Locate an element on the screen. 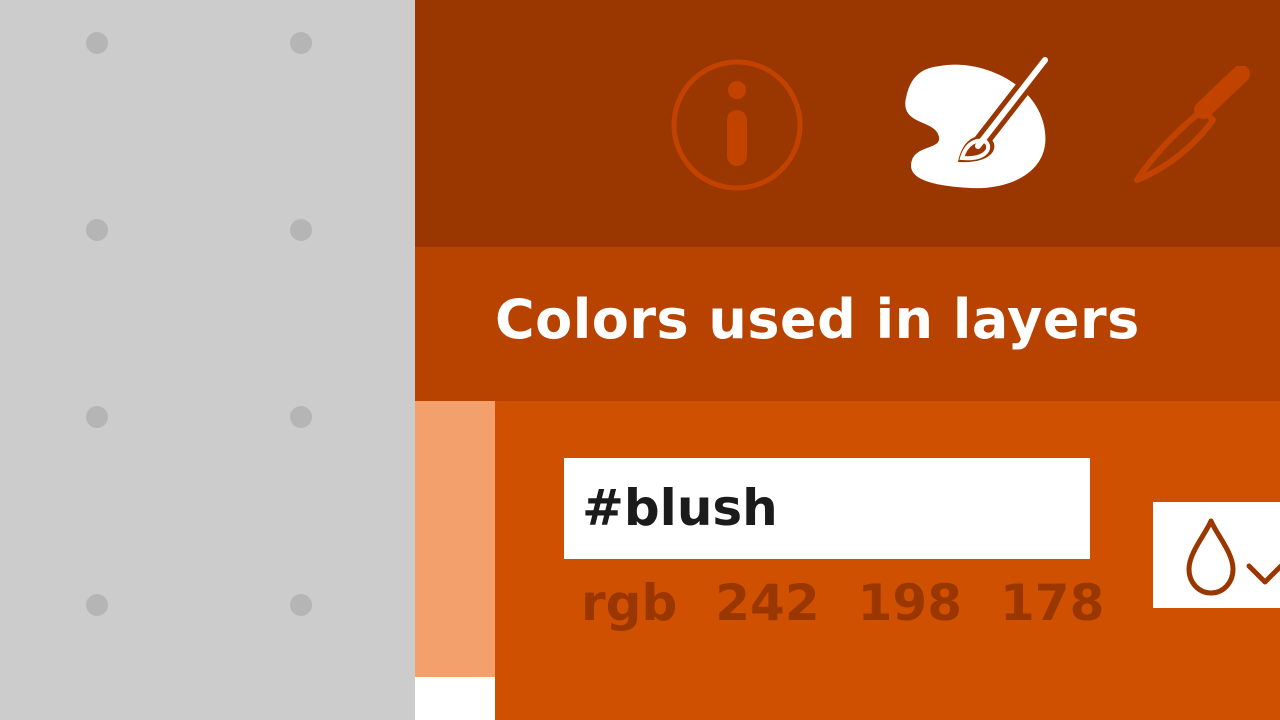 The width and height of the screenshot is (1280, 720). section-header: Colors used in layers is located at coordinates (847, 324).